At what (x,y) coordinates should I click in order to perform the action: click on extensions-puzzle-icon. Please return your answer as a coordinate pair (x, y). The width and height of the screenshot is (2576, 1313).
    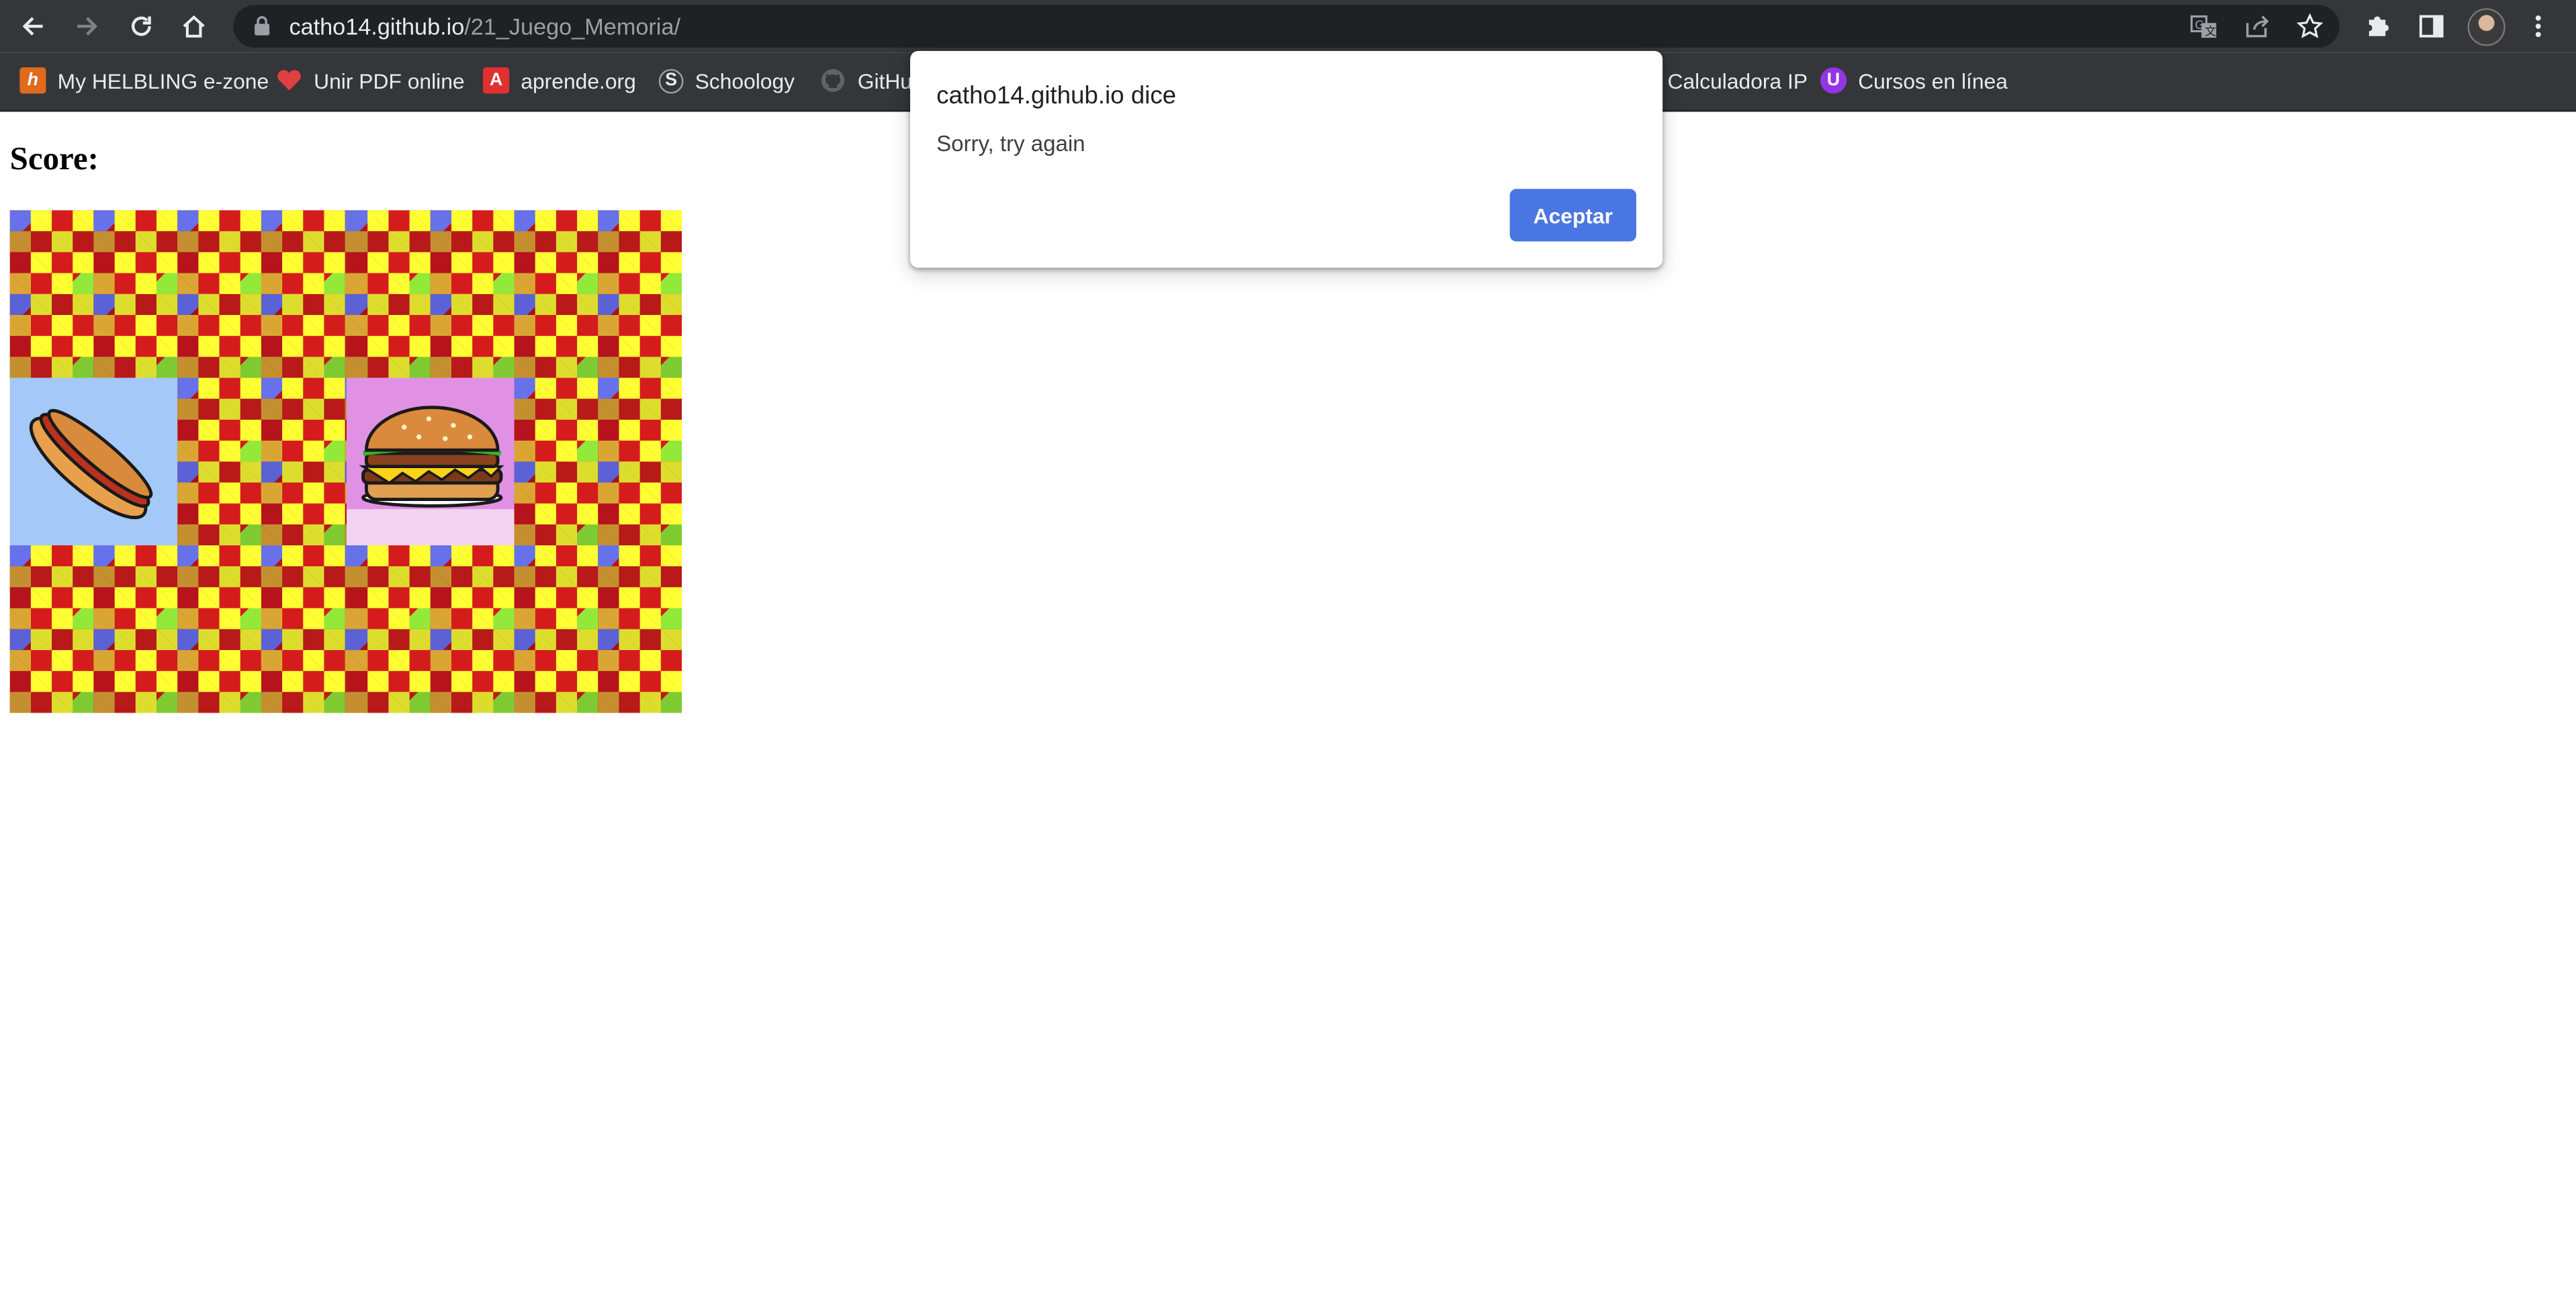
    Looking at the image, I should click on (2377, 26).